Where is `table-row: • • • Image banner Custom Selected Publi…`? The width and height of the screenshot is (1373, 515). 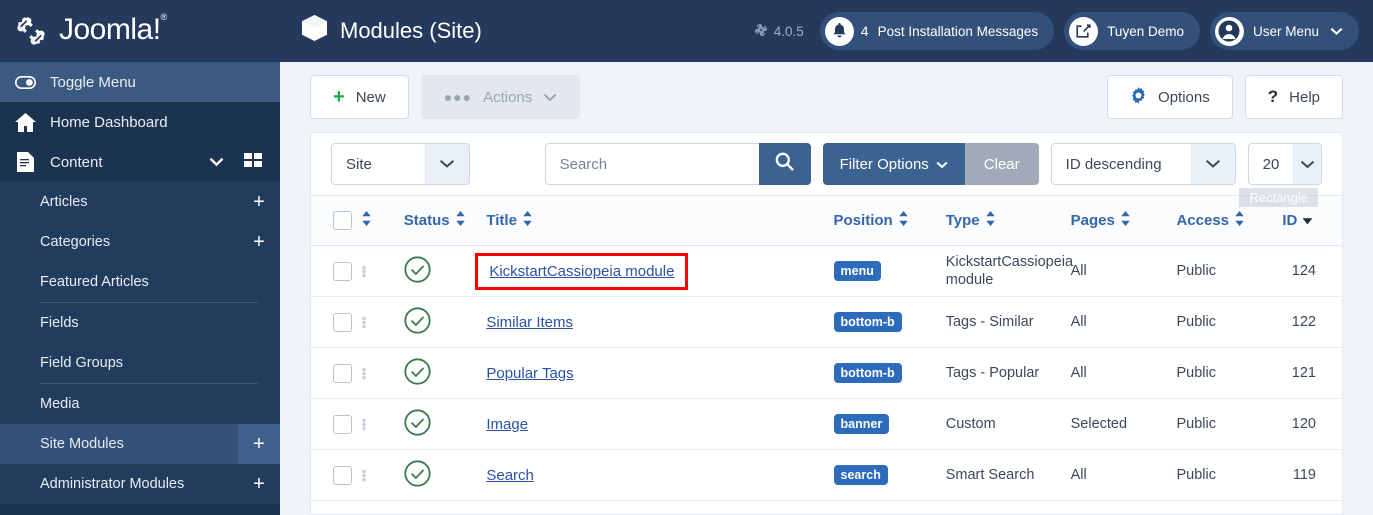
table-row: • • • Image banner Custom Selected Publi… is located at coordinates (826, 424).